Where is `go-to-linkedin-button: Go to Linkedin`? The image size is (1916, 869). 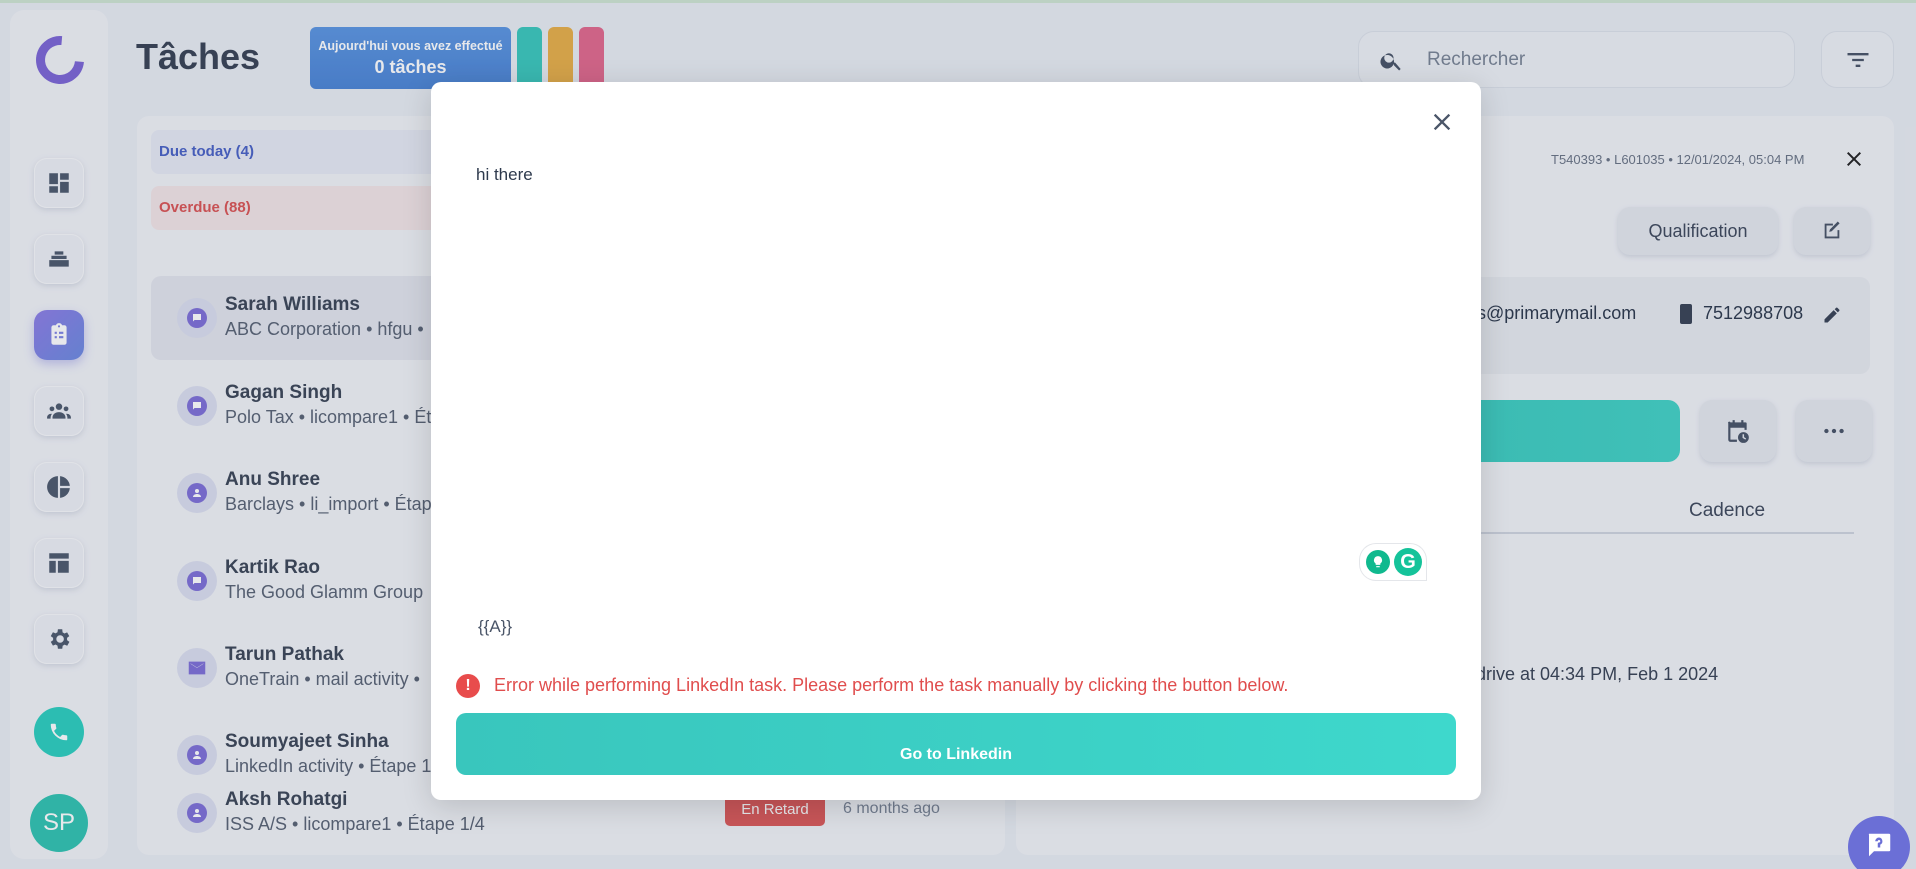
go-to-linkedin-button: Go to Linkedin is located at coordinates (956, 744).